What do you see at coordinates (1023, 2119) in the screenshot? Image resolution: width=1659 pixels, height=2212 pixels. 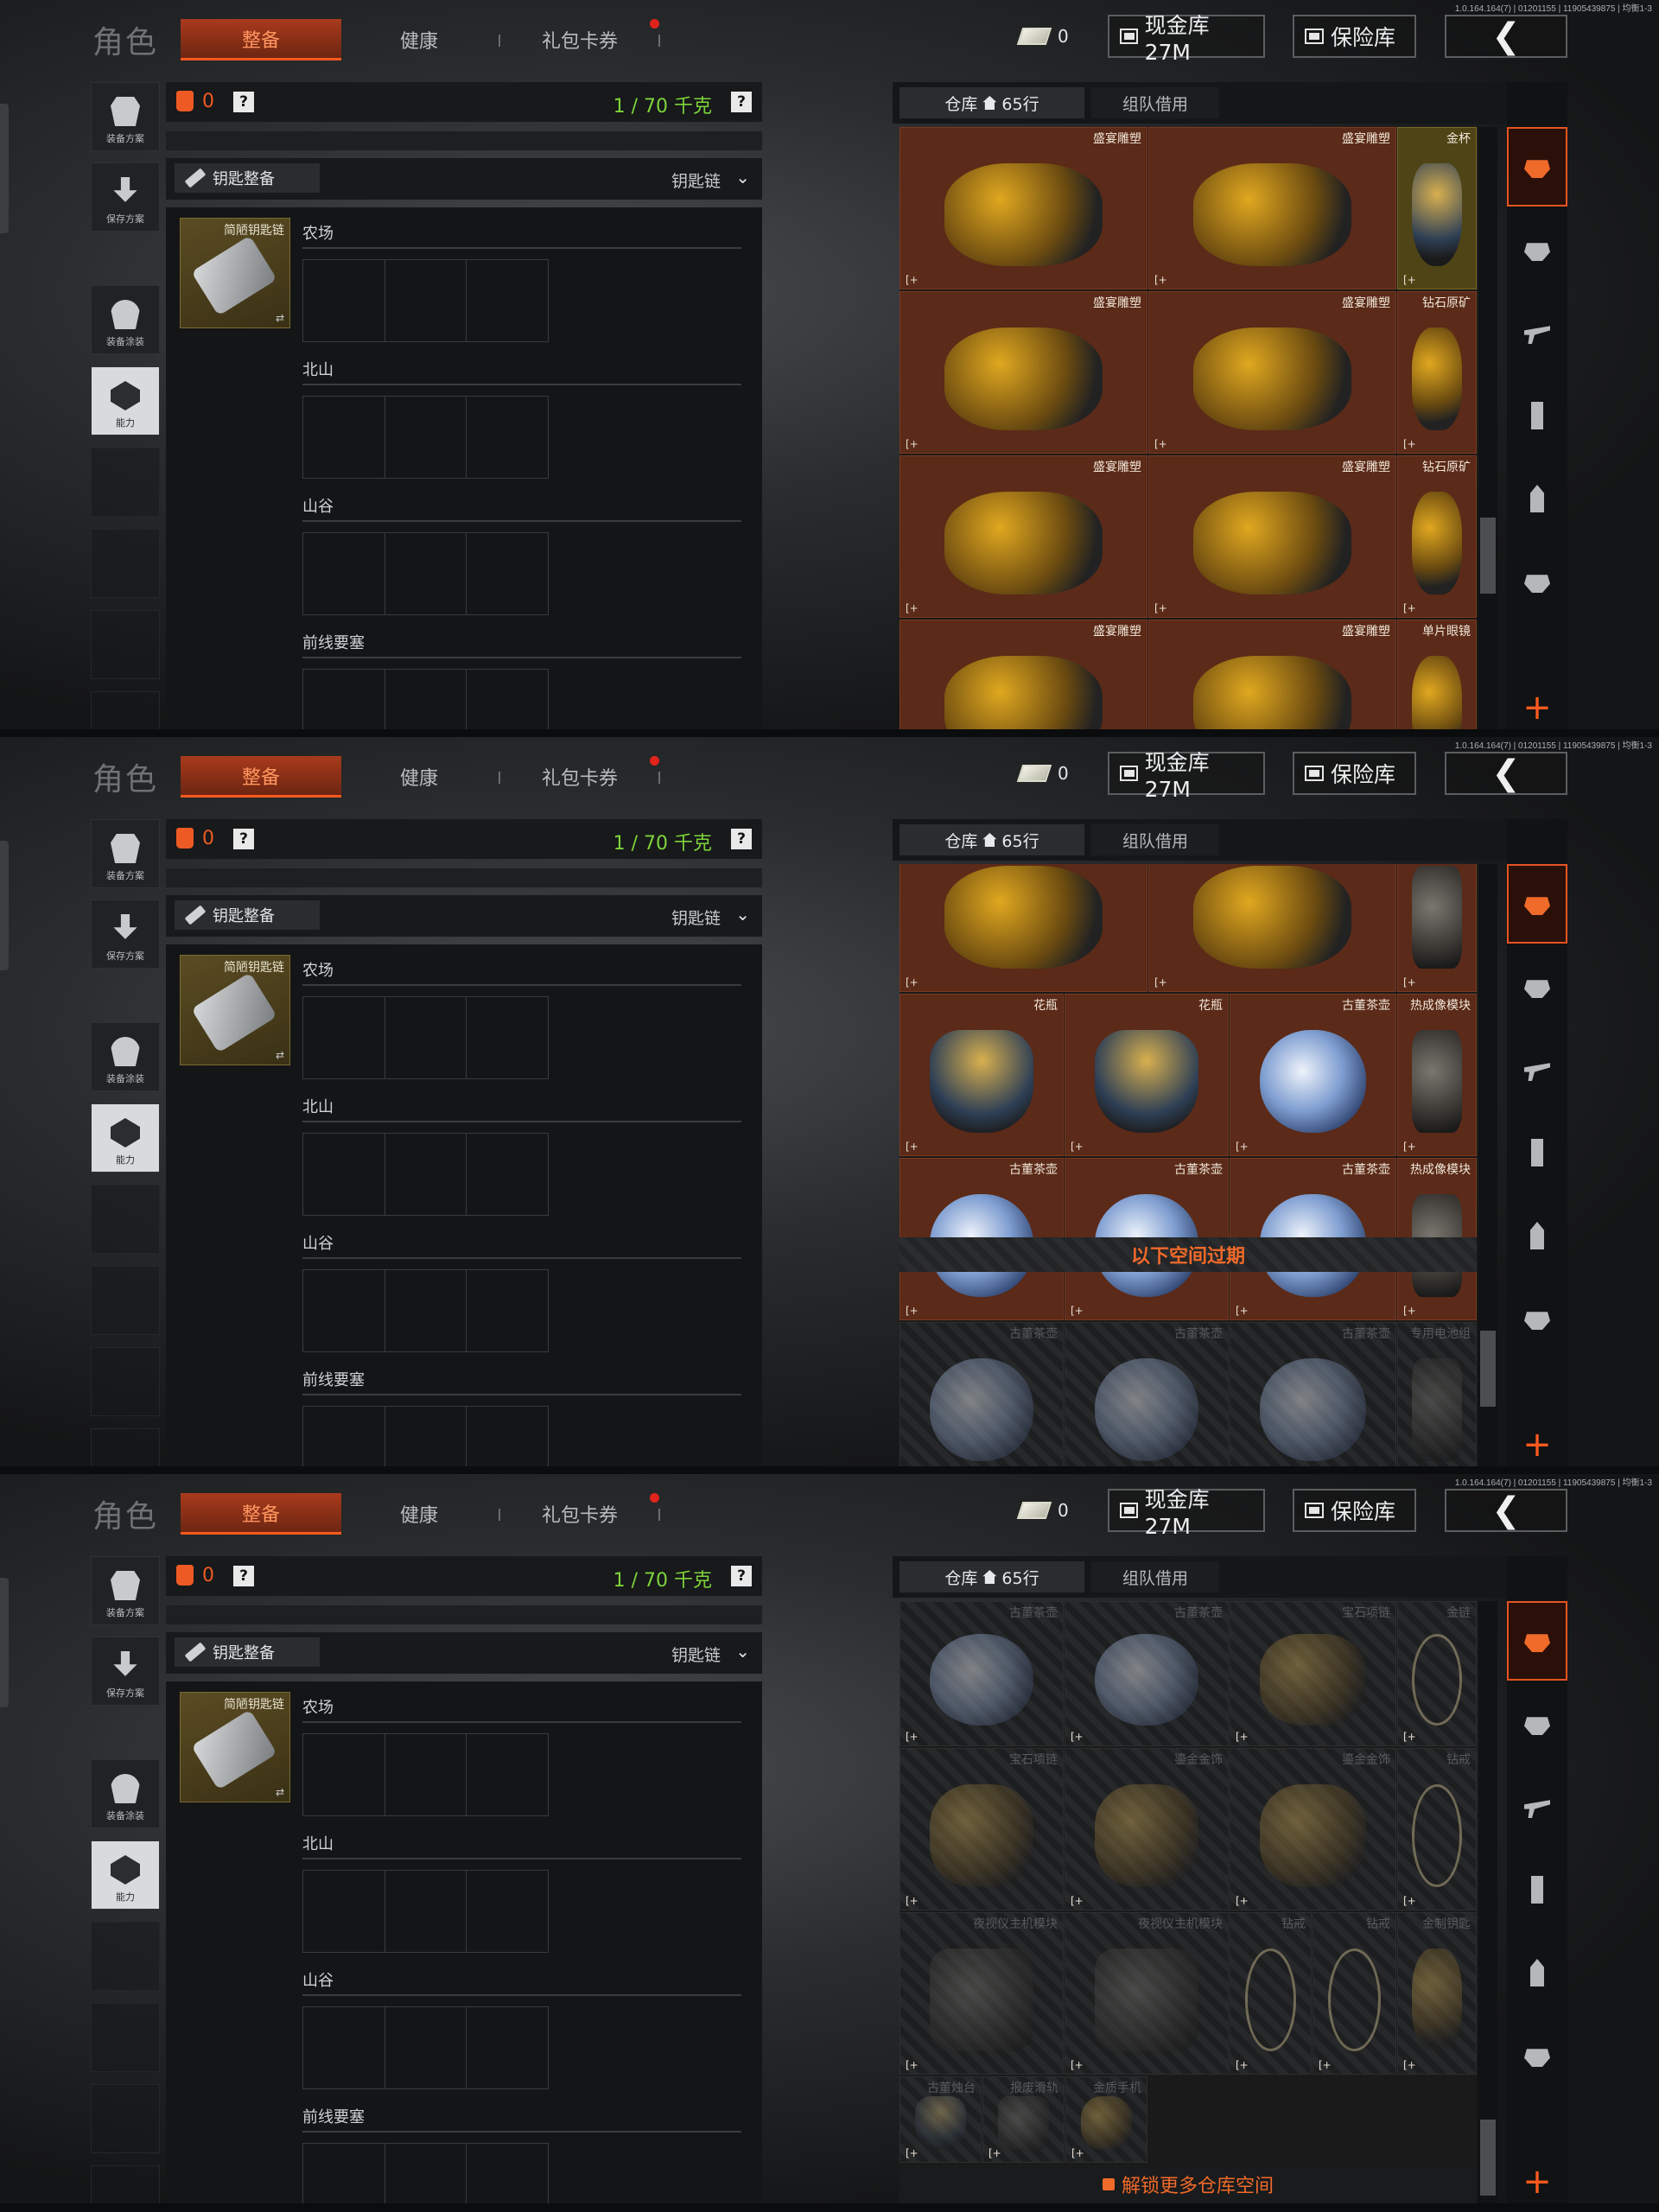 I see `warehouse-item: 报废滑轨 [+` at bounding box center [1023, 2119].